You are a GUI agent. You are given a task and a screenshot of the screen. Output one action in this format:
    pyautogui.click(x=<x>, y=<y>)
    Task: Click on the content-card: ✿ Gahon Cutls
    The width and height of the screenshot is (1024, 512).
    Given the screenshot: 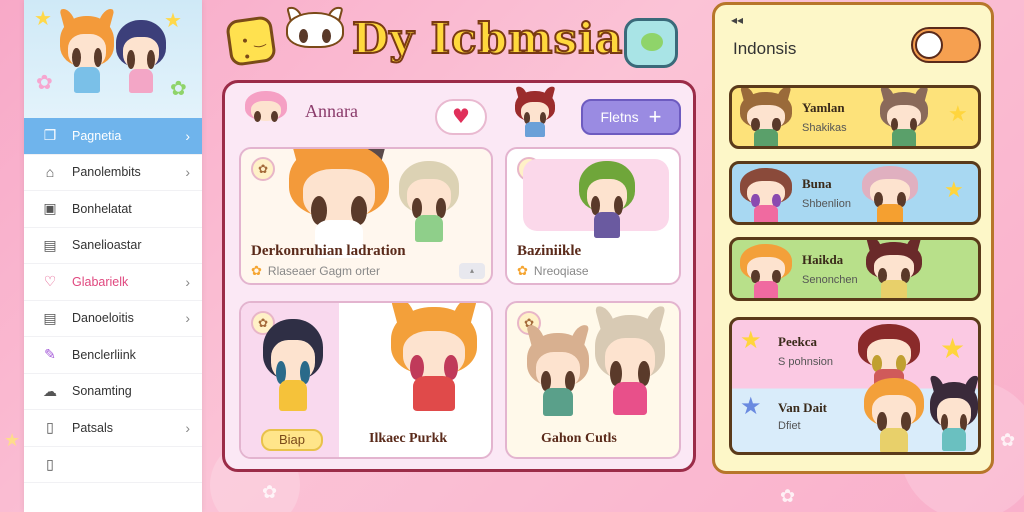 What is the action you would take?
    pyautogui.click(x=593, y=380)
    